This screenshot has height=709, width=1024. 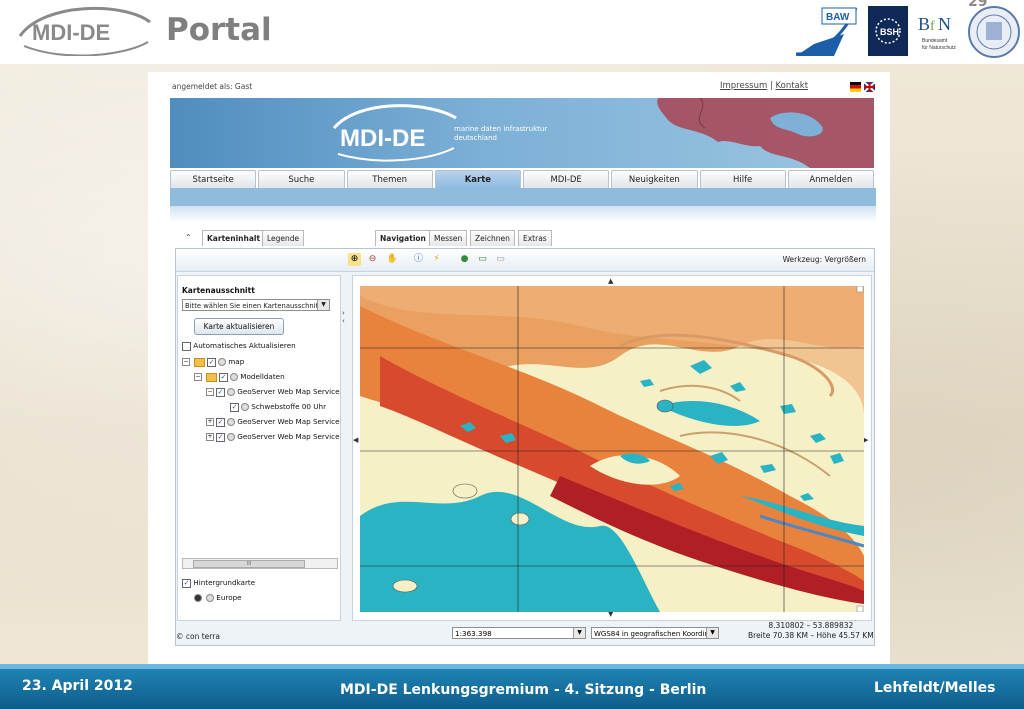 I want to click on tree-label: Modelldaten, so click(x=262, y=376).